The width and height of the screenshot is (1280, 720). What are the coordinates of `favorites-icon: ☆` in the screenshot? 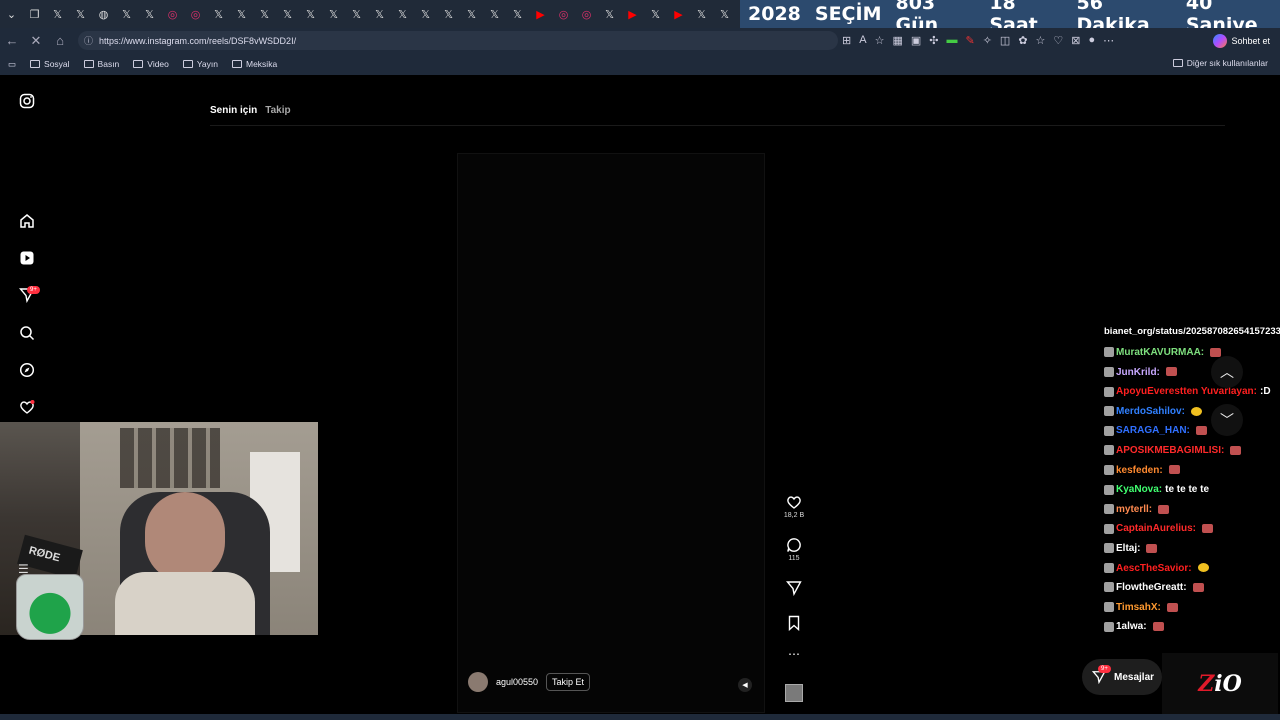 It's located at (1041, 40).